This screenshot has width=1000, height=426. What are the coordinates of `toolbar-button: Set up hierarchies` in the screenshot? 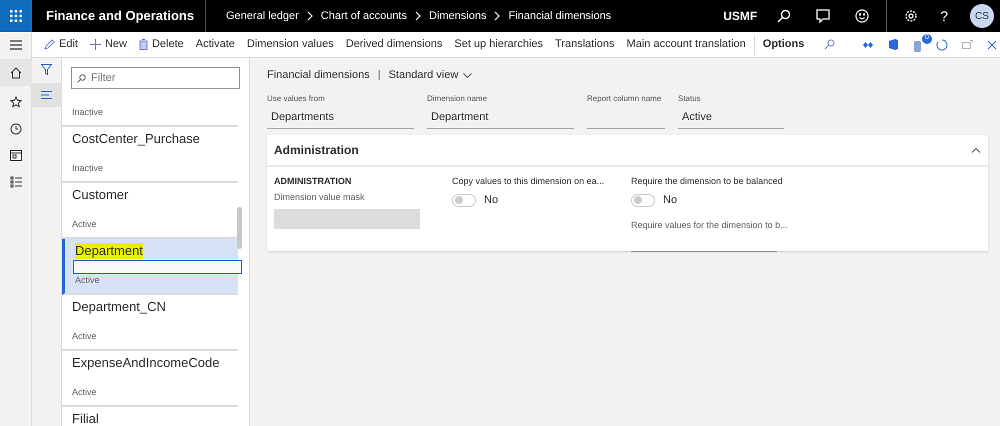 It's located at (499, 44).